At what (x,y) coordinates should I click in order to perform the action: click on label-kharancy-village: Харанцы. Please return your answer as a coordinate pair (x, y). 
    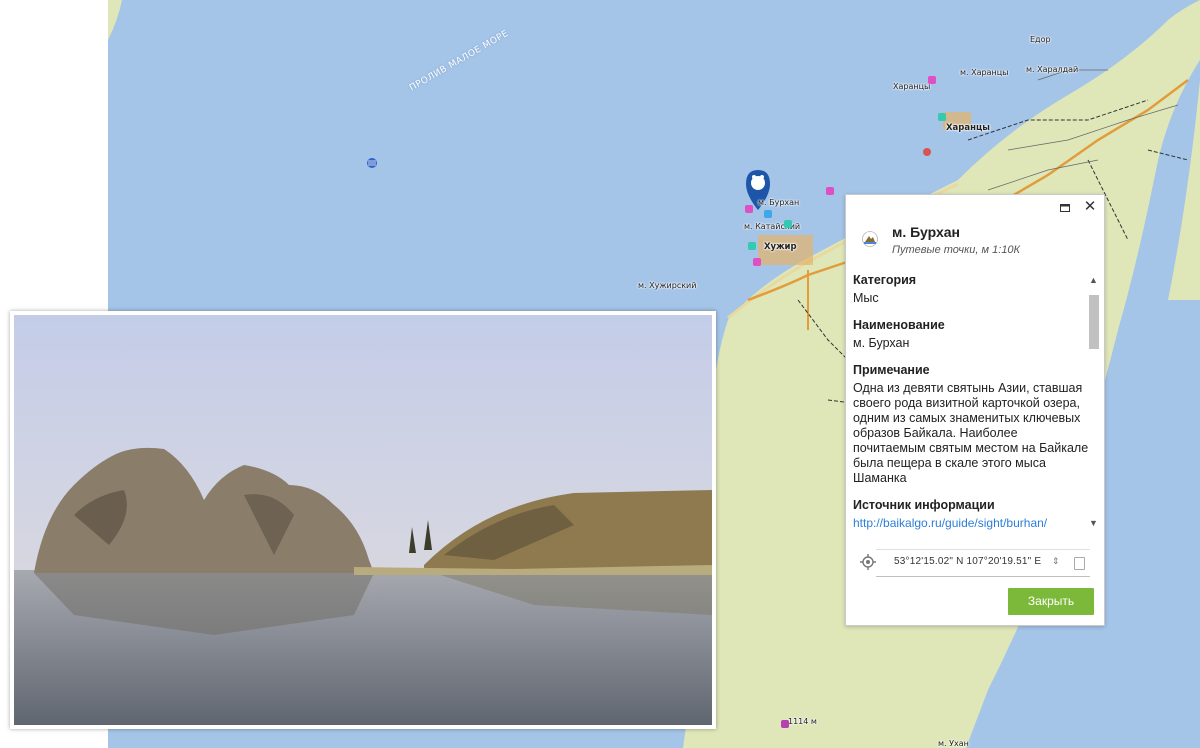
    Looking at the image, I should click on (968, 128).